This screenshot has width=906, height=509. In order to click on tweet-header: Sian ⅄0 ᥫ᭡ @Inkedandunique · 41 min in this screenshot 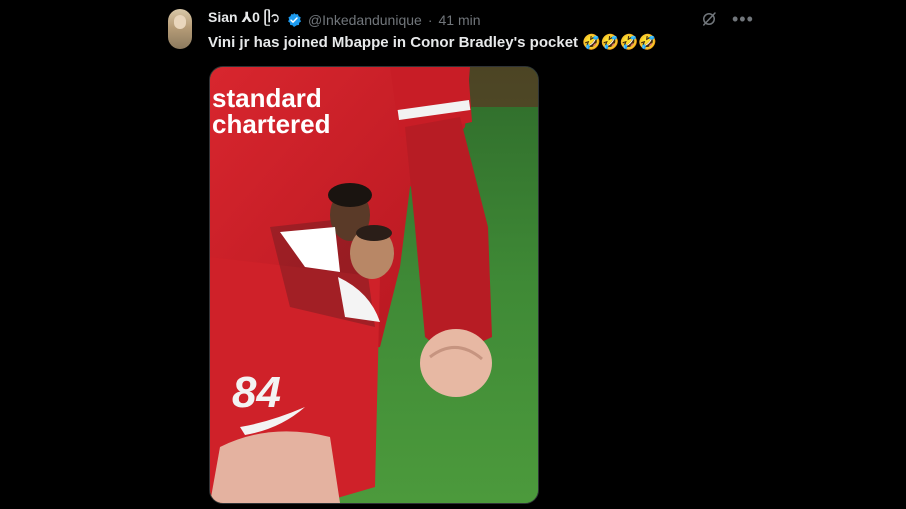, I will do `click(344, 20)`.